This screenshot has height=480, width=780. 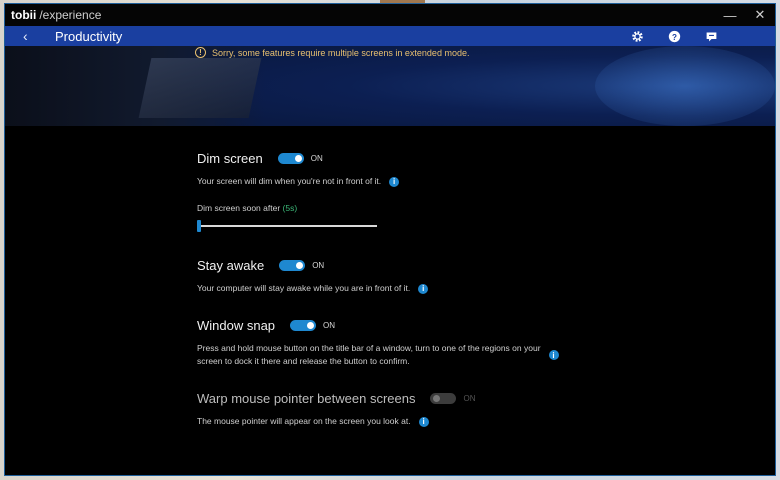 I want to click on dim-screen-state: ON, so click(x=316, y=158).